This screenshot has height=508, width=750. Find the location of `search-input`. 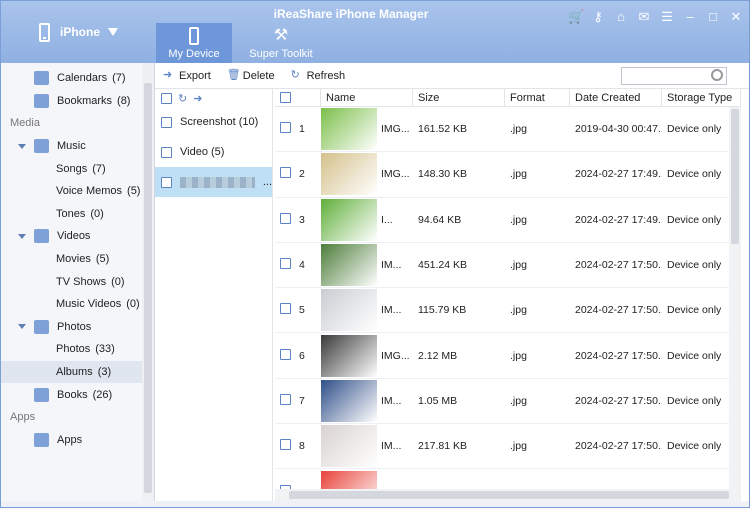

search-input is located at coordinates (674, 76).